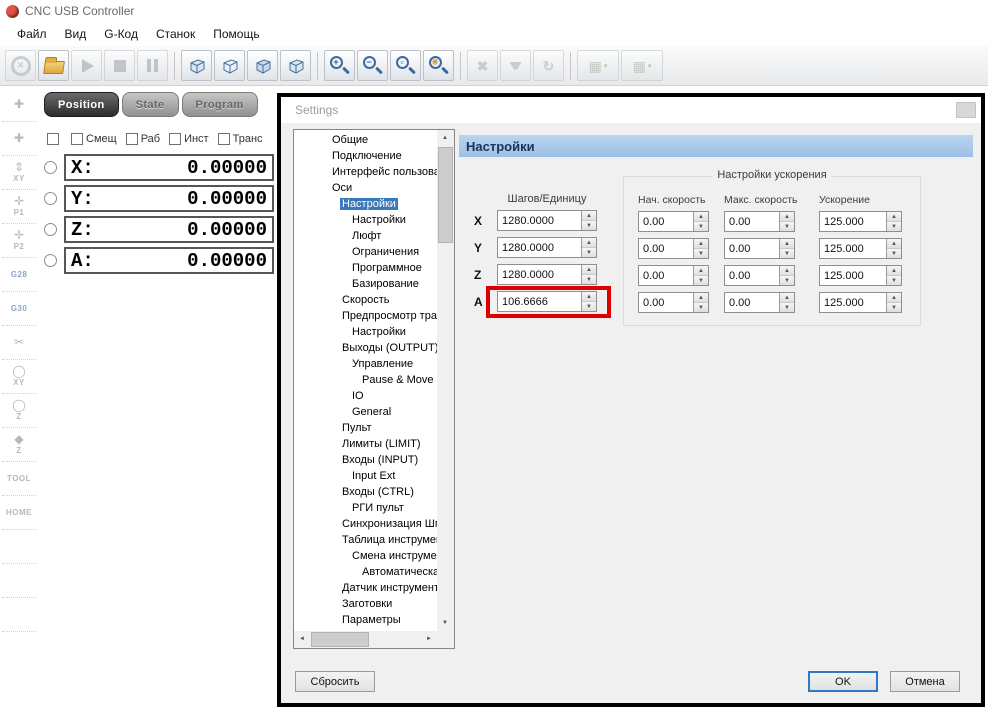  What do you see at coordinates (673, 275) in the screenshot?
I see `start-speed-spinbox: 0.00 ▲ ▼` at bounding box center [673, 275].